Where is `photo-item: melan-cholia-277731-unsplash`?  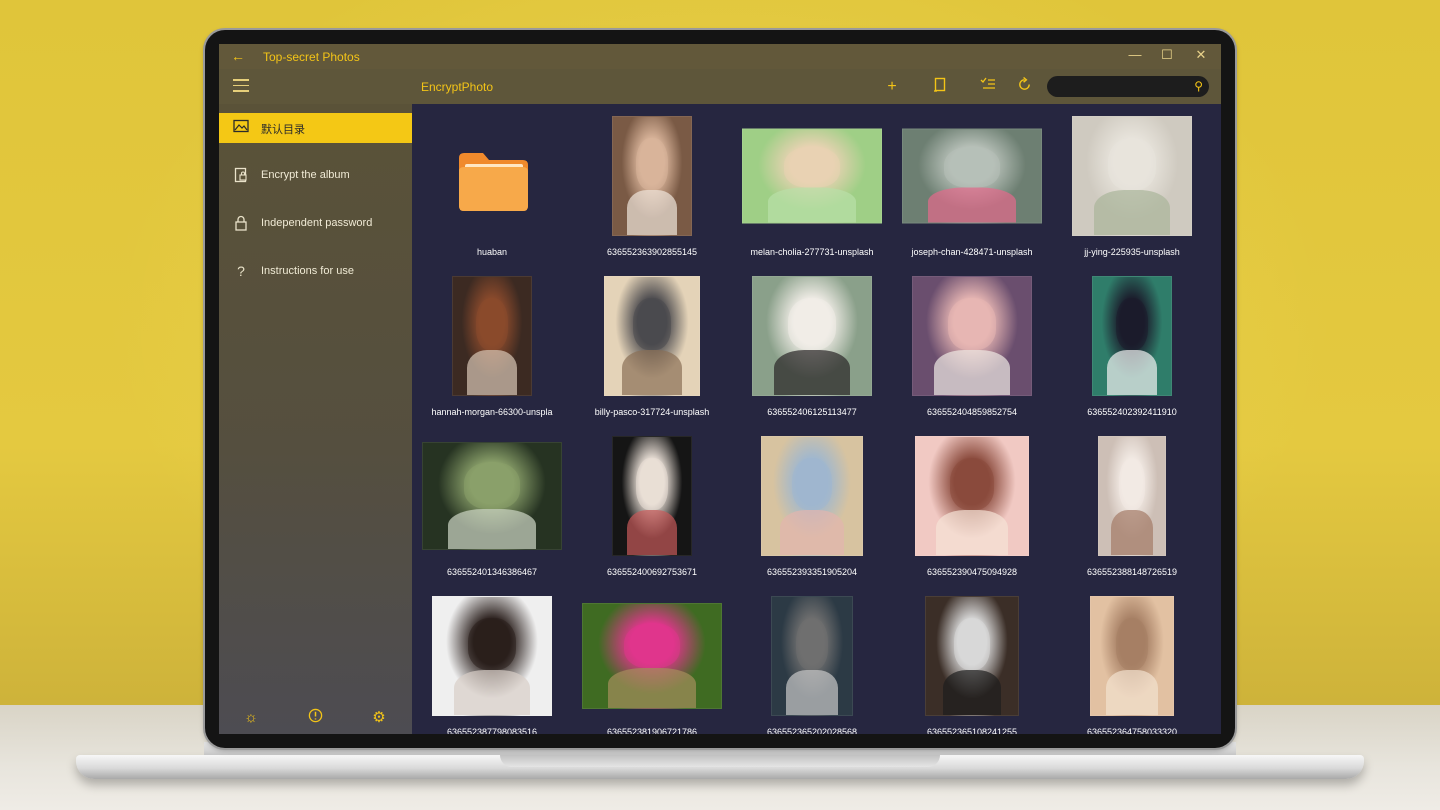
photo-item: melan-cholia-277731-unsplash is located at coordinates (812, 190).